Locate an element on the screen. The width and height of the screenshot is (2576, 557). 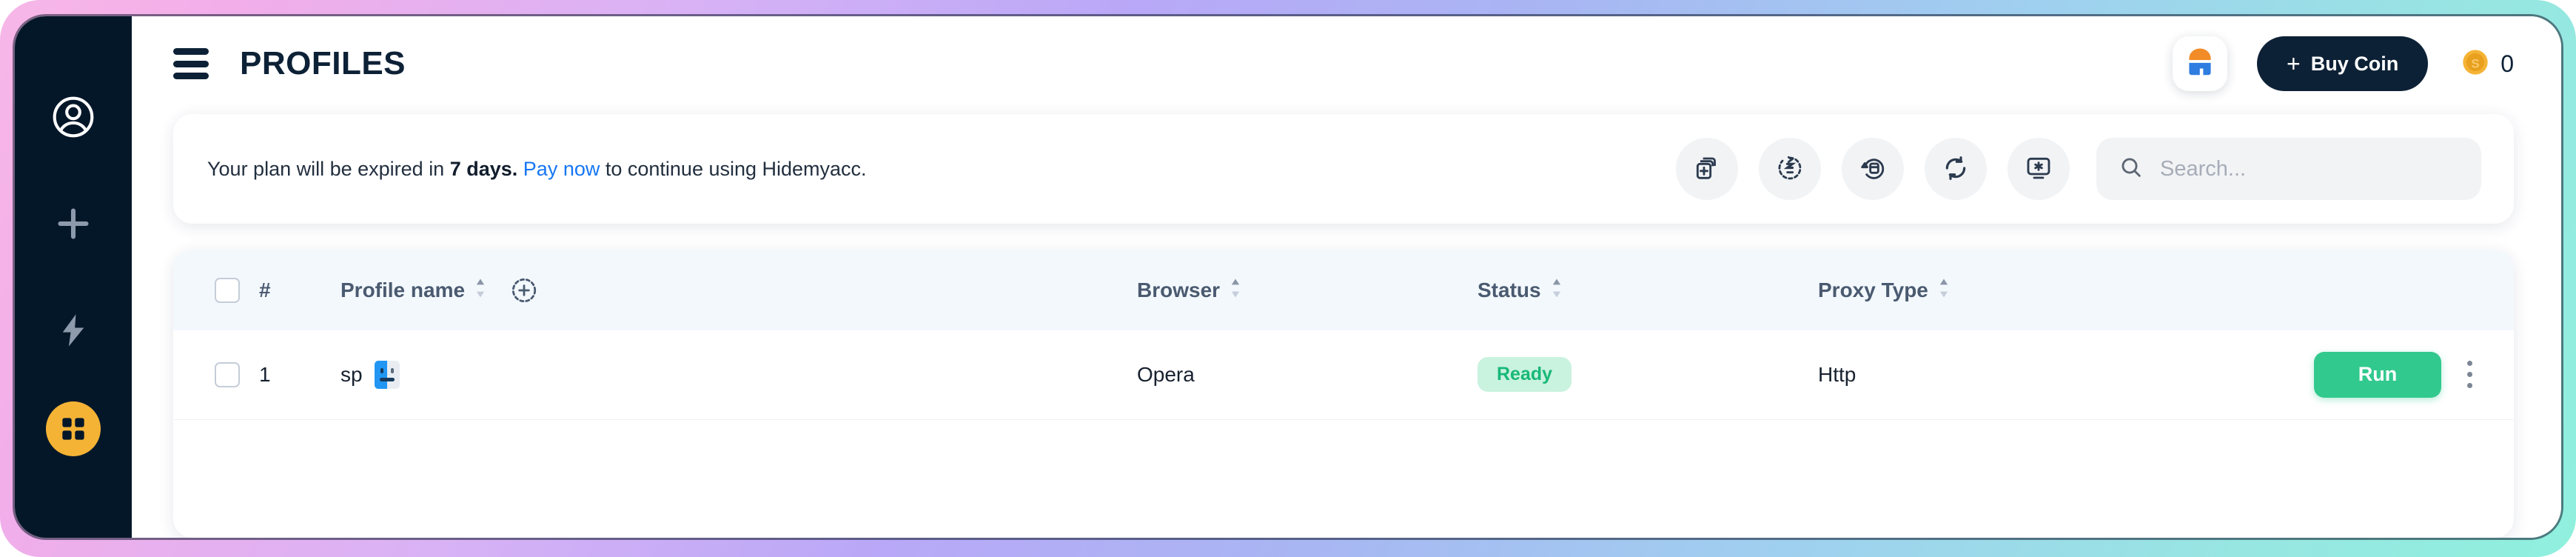
plus-icon: + is located at coordinates (2294, 63).